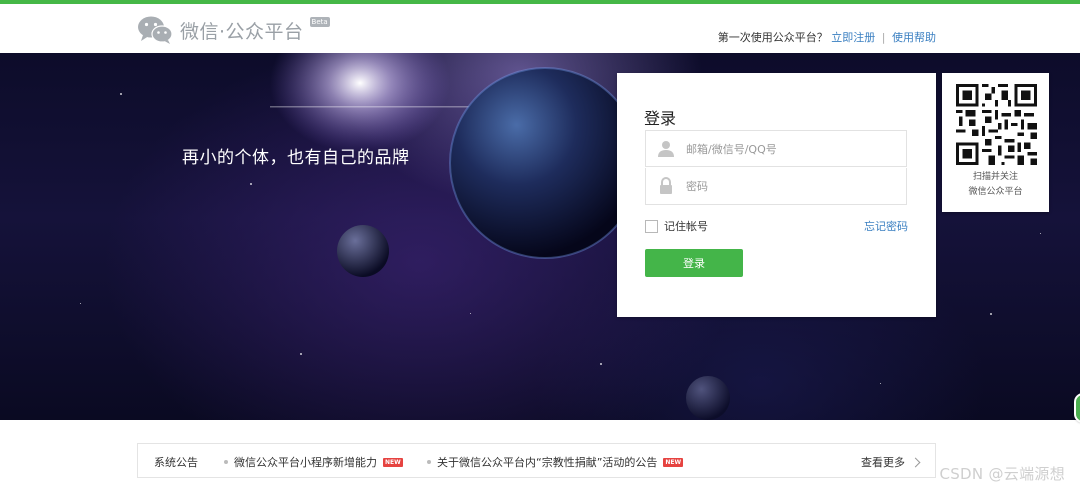 This screenshot has width=1080, height=492. What do you see at coordinates (540, 28) in the screenshot?
I see `header: 微信·公众平台 Beta 第一次使用公众平台？ 立即注册 | 使用帮助` at bounding box center [540, 28].